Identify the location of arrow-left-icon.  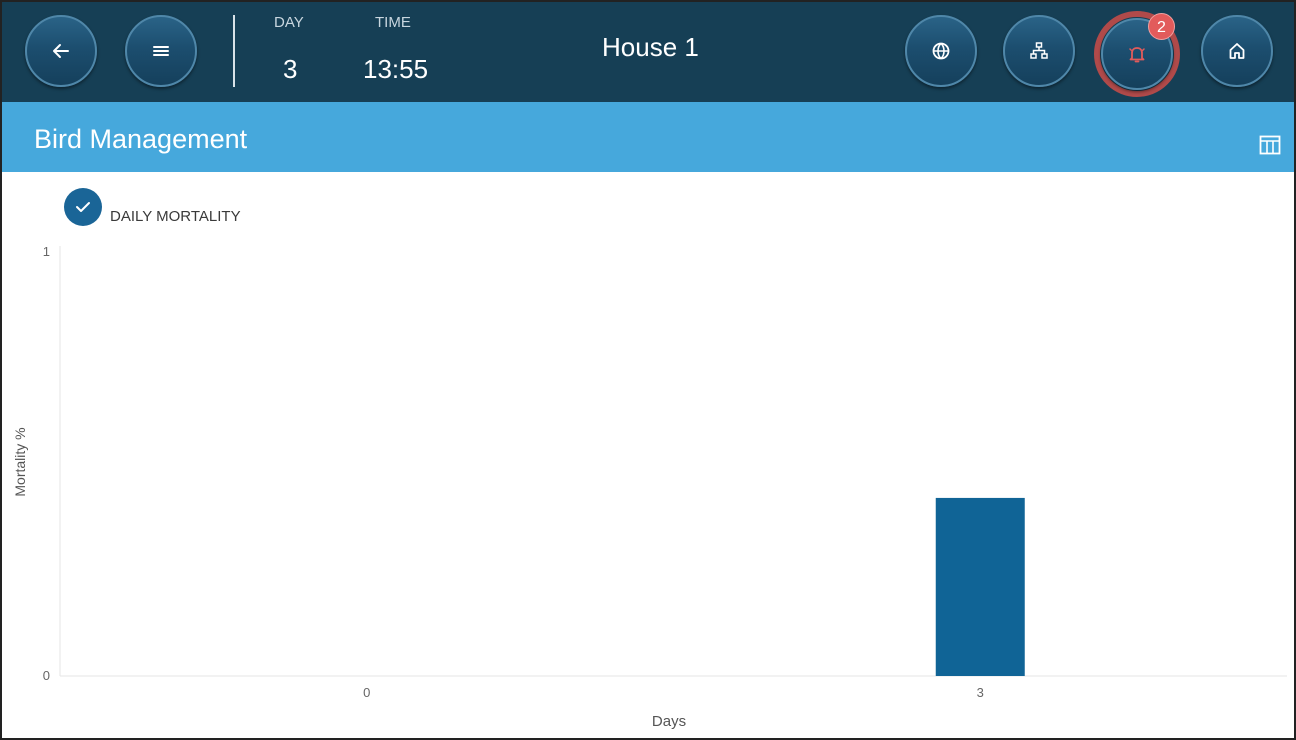
(61, 51).